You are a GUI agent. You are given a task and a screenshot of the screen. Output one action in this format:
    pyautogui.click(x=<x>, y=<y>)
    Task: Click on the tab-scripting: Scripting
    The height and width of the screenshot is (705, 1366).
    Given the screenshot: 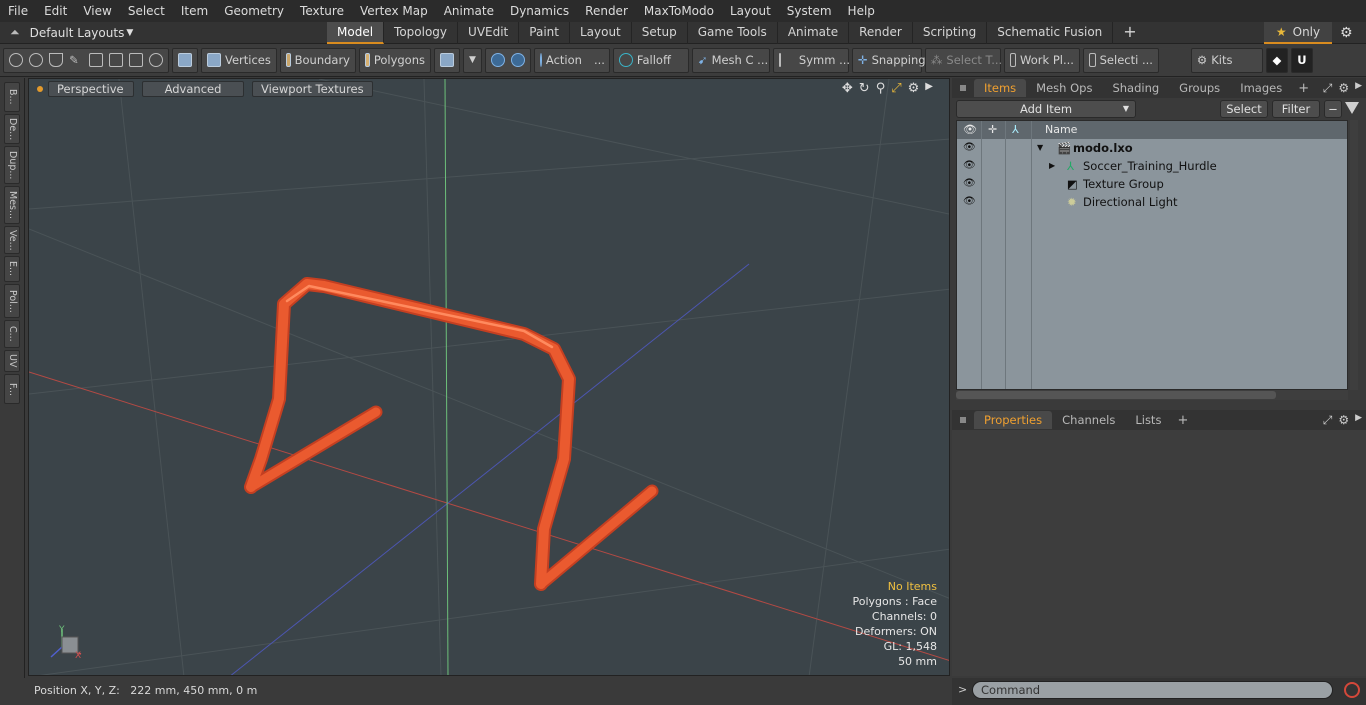 What is the action you would take?
    pyautogui.click(x=950, y=33)
    